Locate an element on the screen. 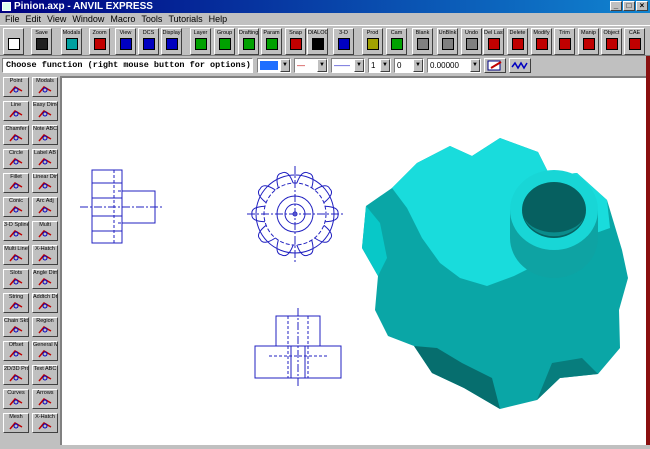 The image size is (650, 449). toolbar-button-23: Manip is located at coordinates (588, 41).